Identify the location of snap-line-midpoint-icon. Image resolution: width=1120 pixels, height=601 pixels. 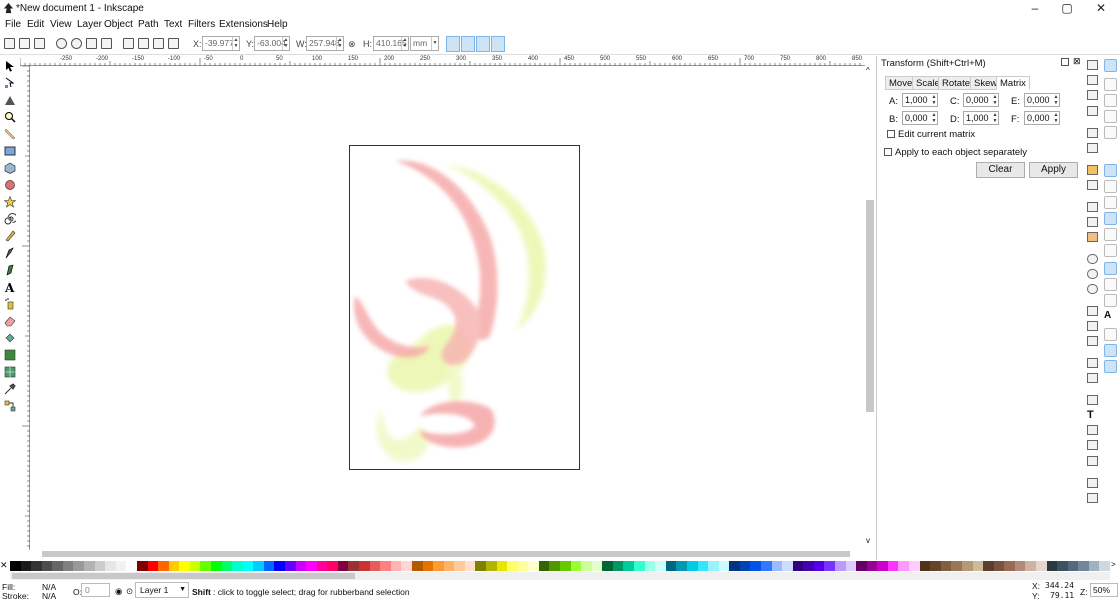
(1110, 250).